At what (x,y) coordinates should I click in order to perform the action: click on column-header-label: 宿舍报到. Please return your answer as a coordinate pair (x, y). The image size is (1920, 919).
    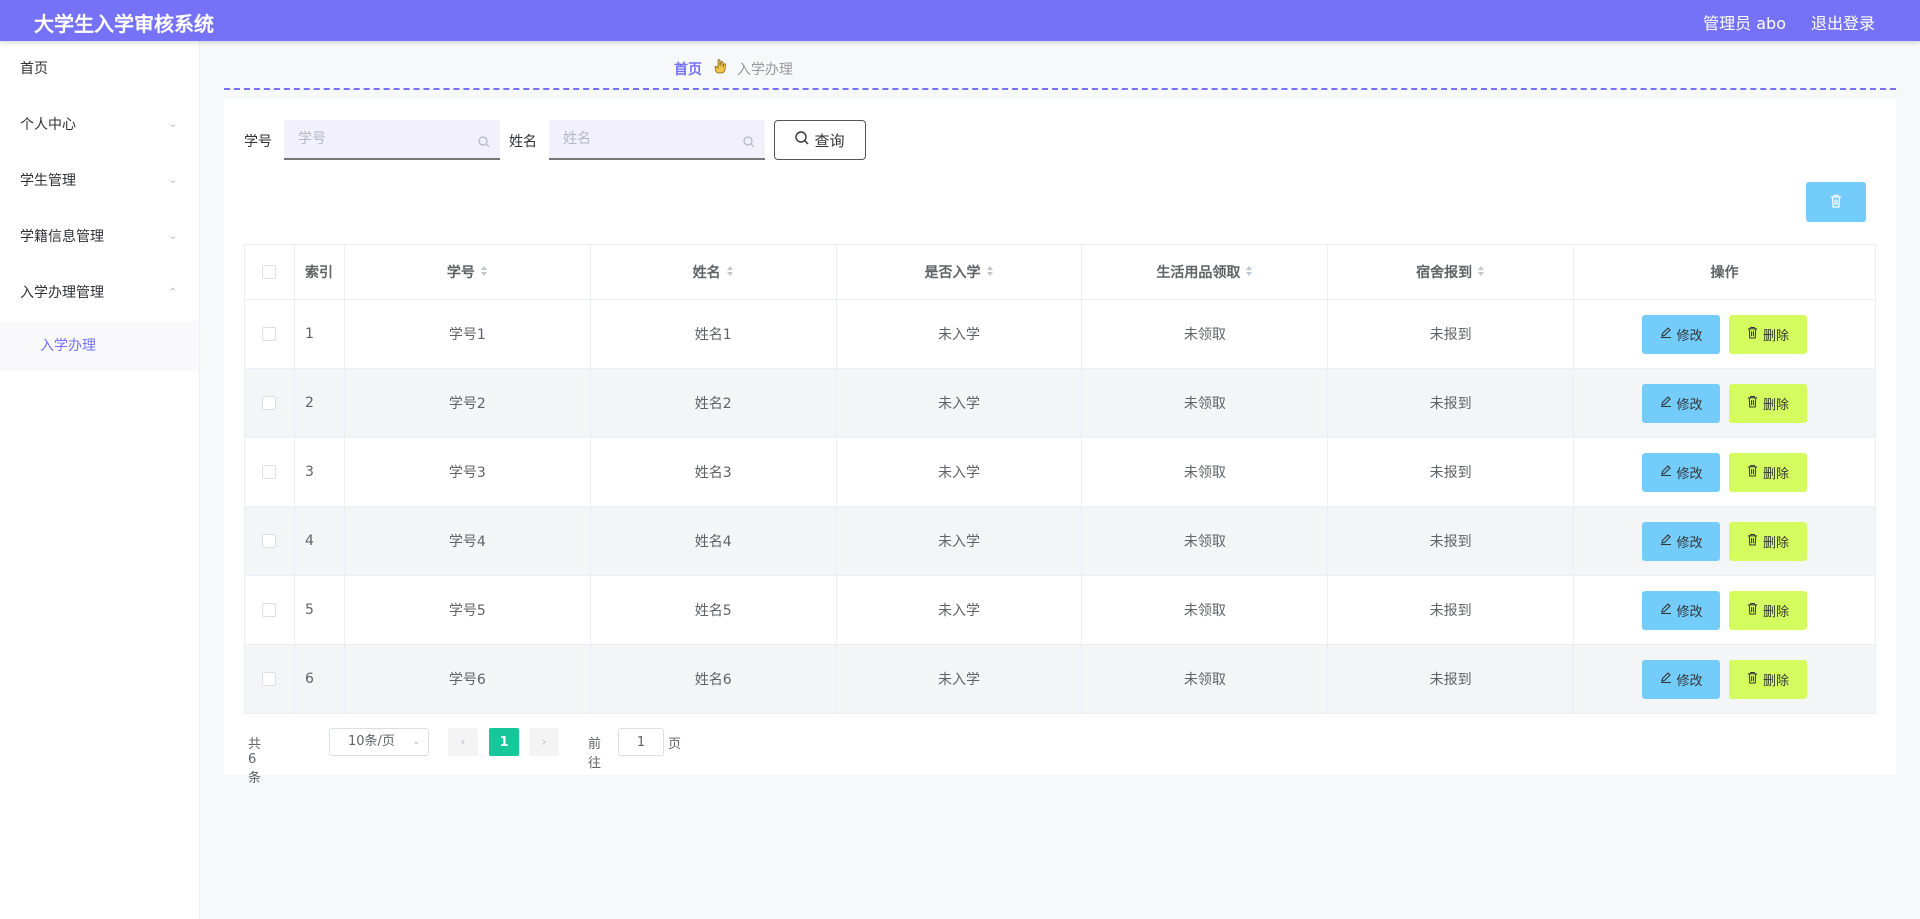
    Looking at the image, I should click on (1444, 273).